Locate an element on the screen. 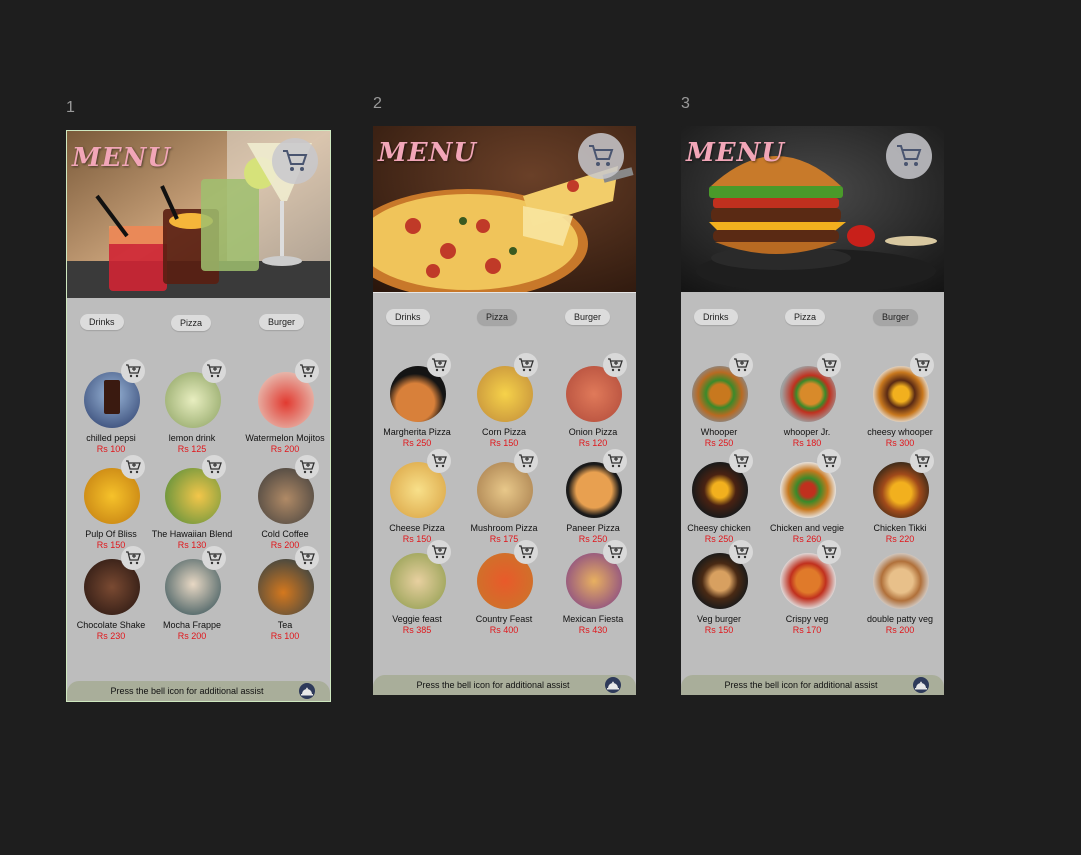  item-price: Rs 430 is located at coordinates (593, 630).